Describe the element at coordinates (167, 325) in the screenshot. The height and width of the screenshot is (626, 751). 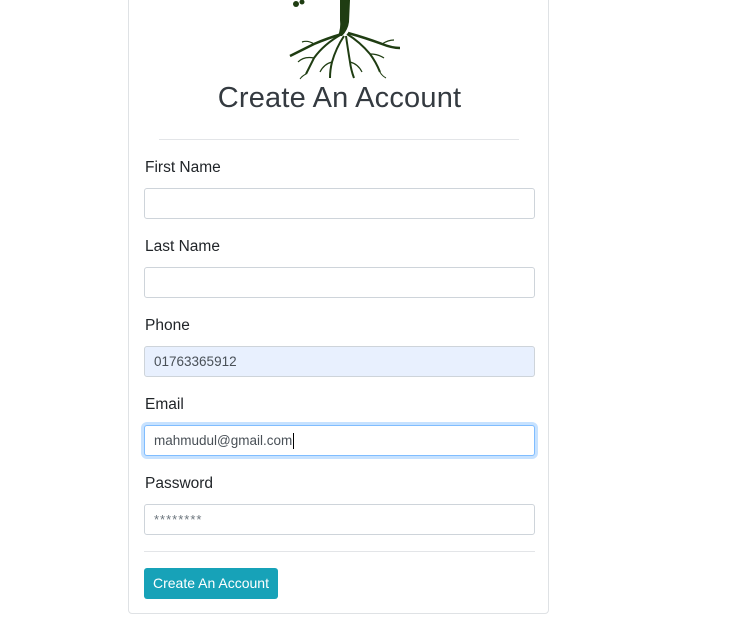
I see `phone-label: Phone` at that location.